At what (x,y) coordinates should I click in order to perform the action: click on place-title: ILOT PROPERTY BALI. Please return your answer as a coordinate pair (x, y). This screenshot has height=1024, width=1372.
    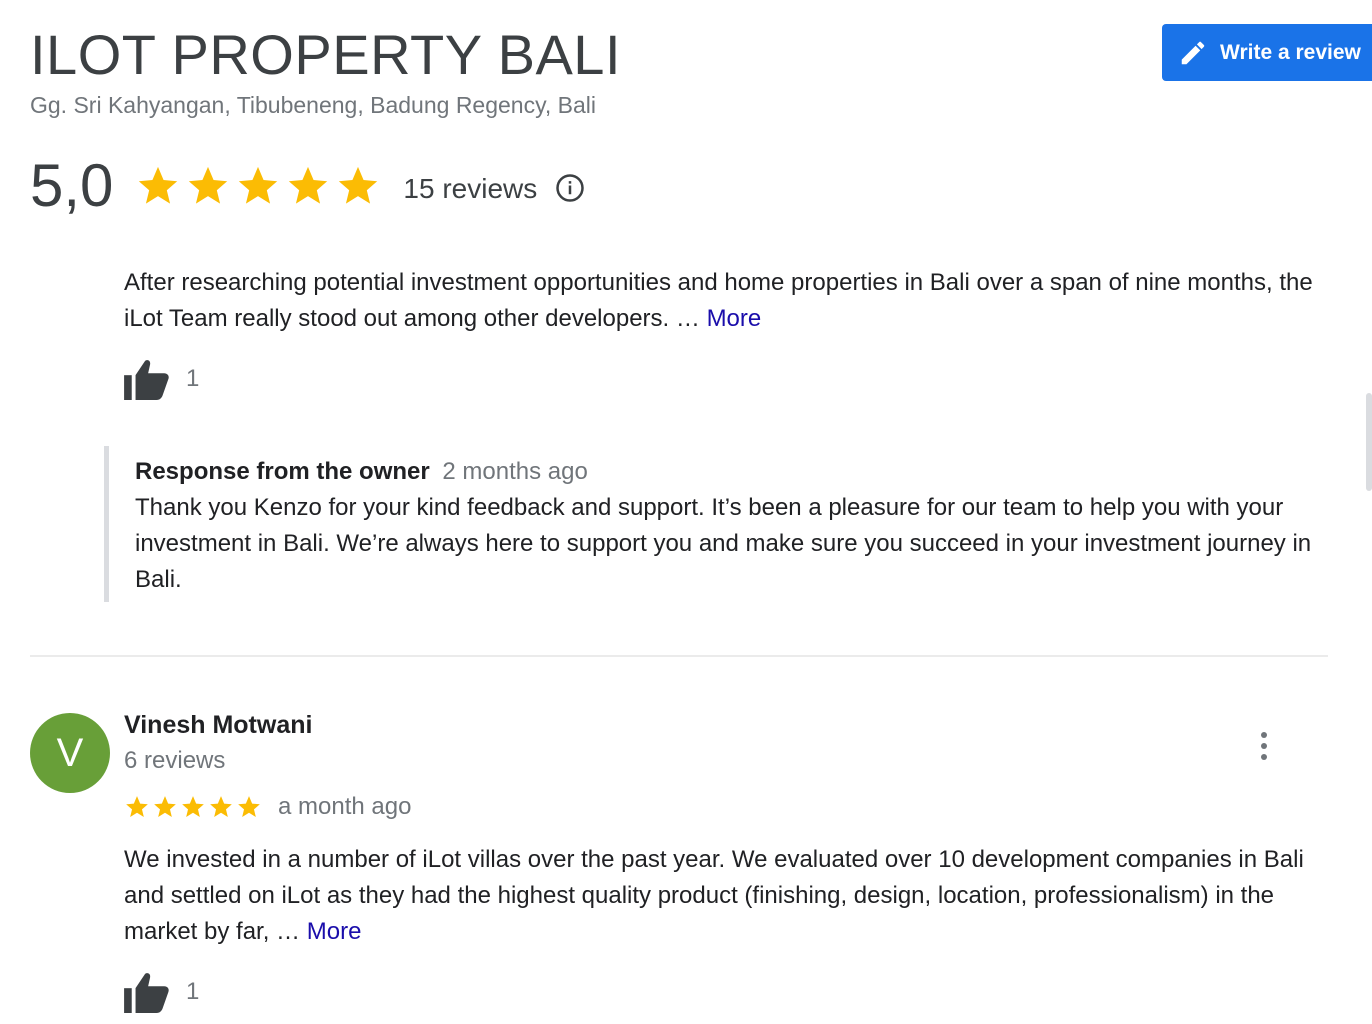
    Looking at the image, I should click on (326, 54).